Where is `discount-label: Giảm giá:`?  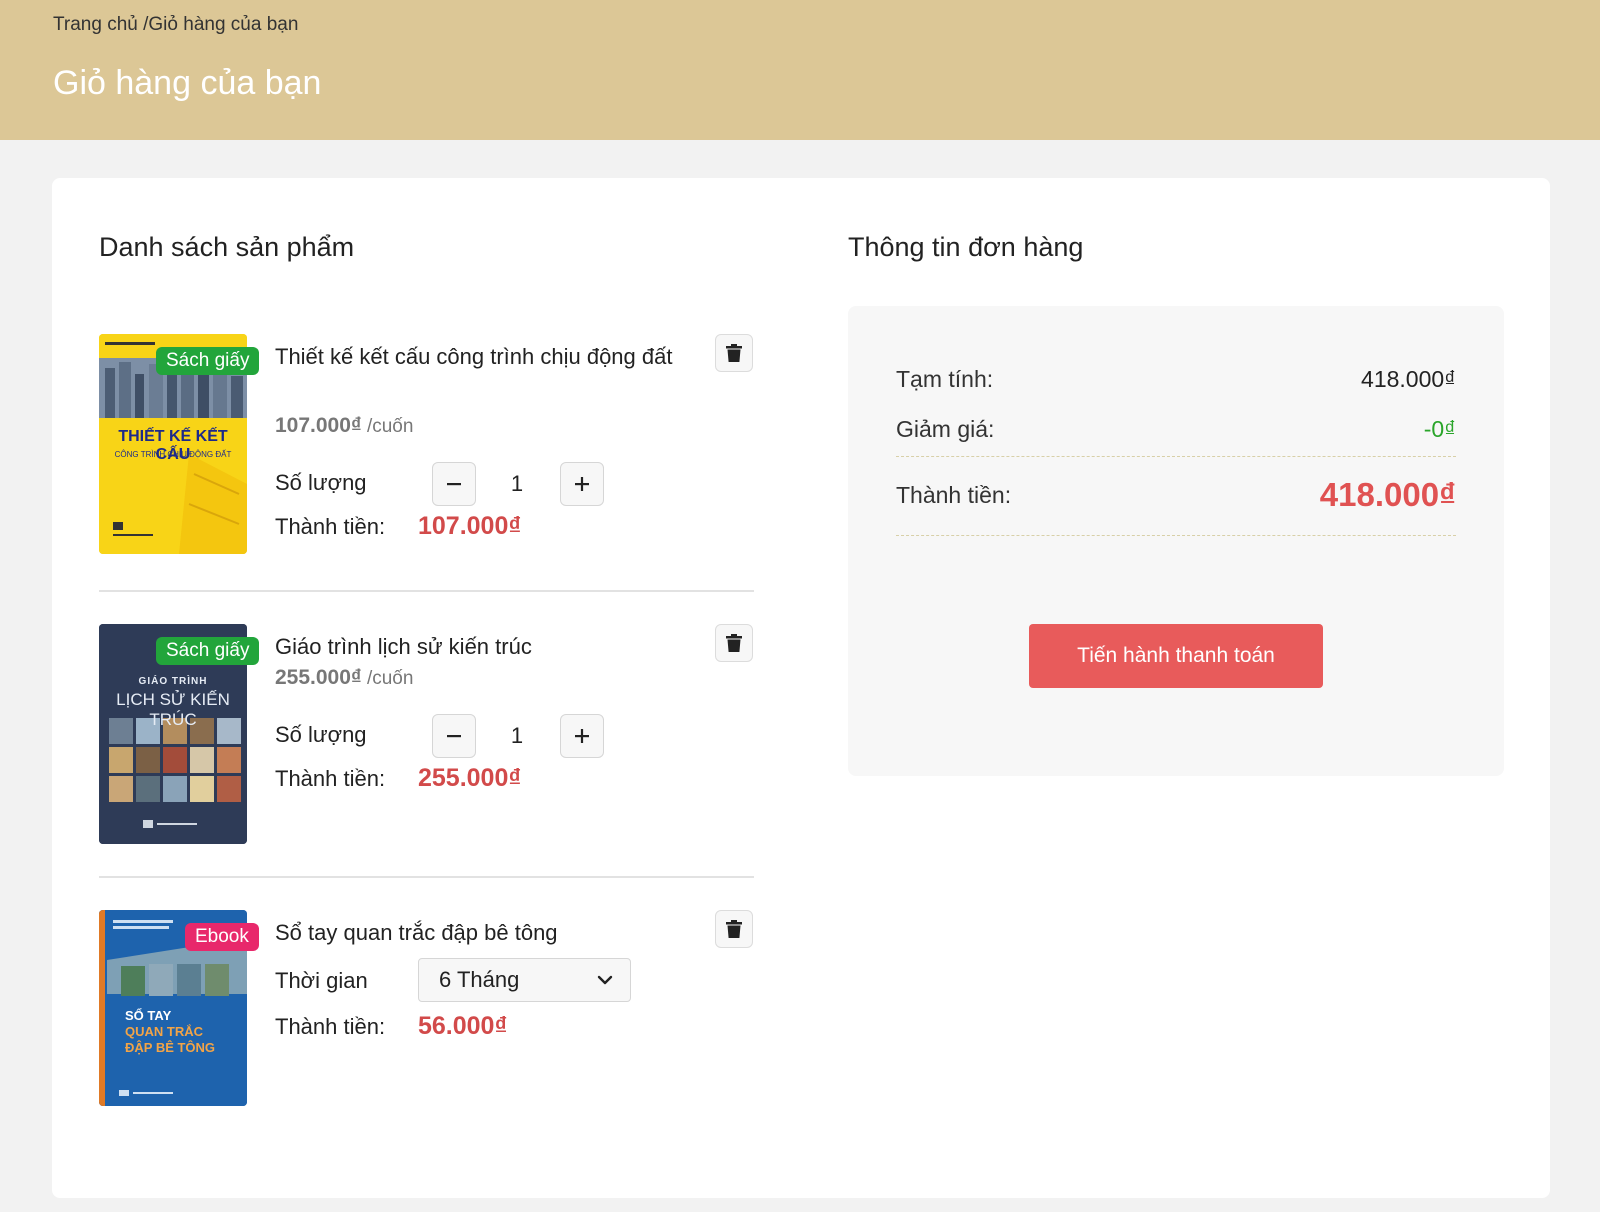
discount-label: Giảm giá: is located at coordinates (945, 429).